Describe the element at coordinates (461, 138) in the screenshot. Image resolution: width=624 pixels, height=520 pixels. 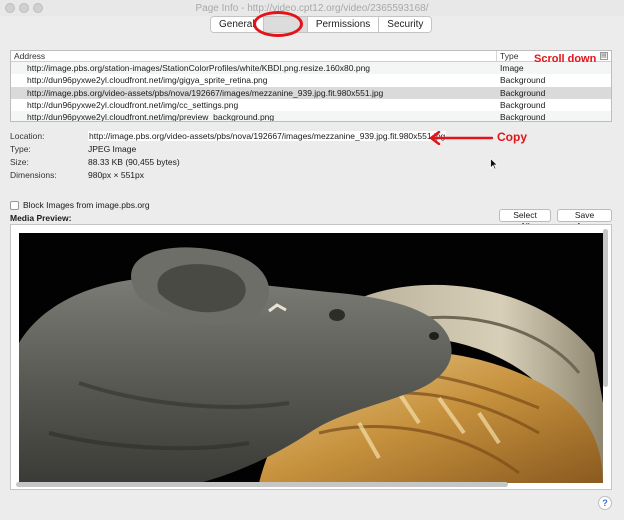
I see `annotation-arrow-icon` at that location.